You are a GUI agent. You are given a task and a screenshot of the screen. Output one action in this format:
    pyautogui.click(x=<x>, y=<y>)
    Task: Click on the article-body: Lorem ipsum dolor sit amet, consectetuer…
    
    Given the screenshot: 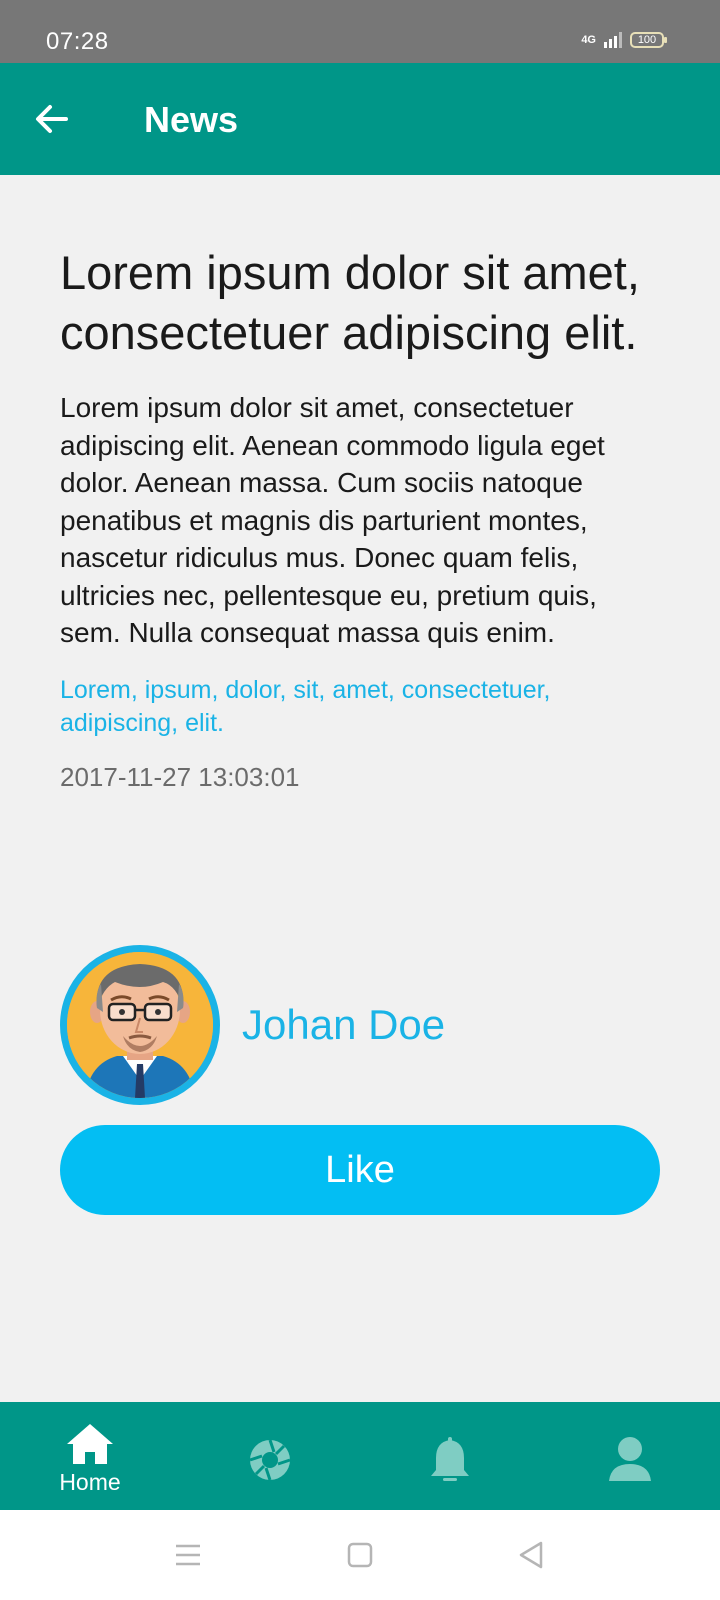 What is the action you would take?
    pyautogui.click(x=332, y=520)
    